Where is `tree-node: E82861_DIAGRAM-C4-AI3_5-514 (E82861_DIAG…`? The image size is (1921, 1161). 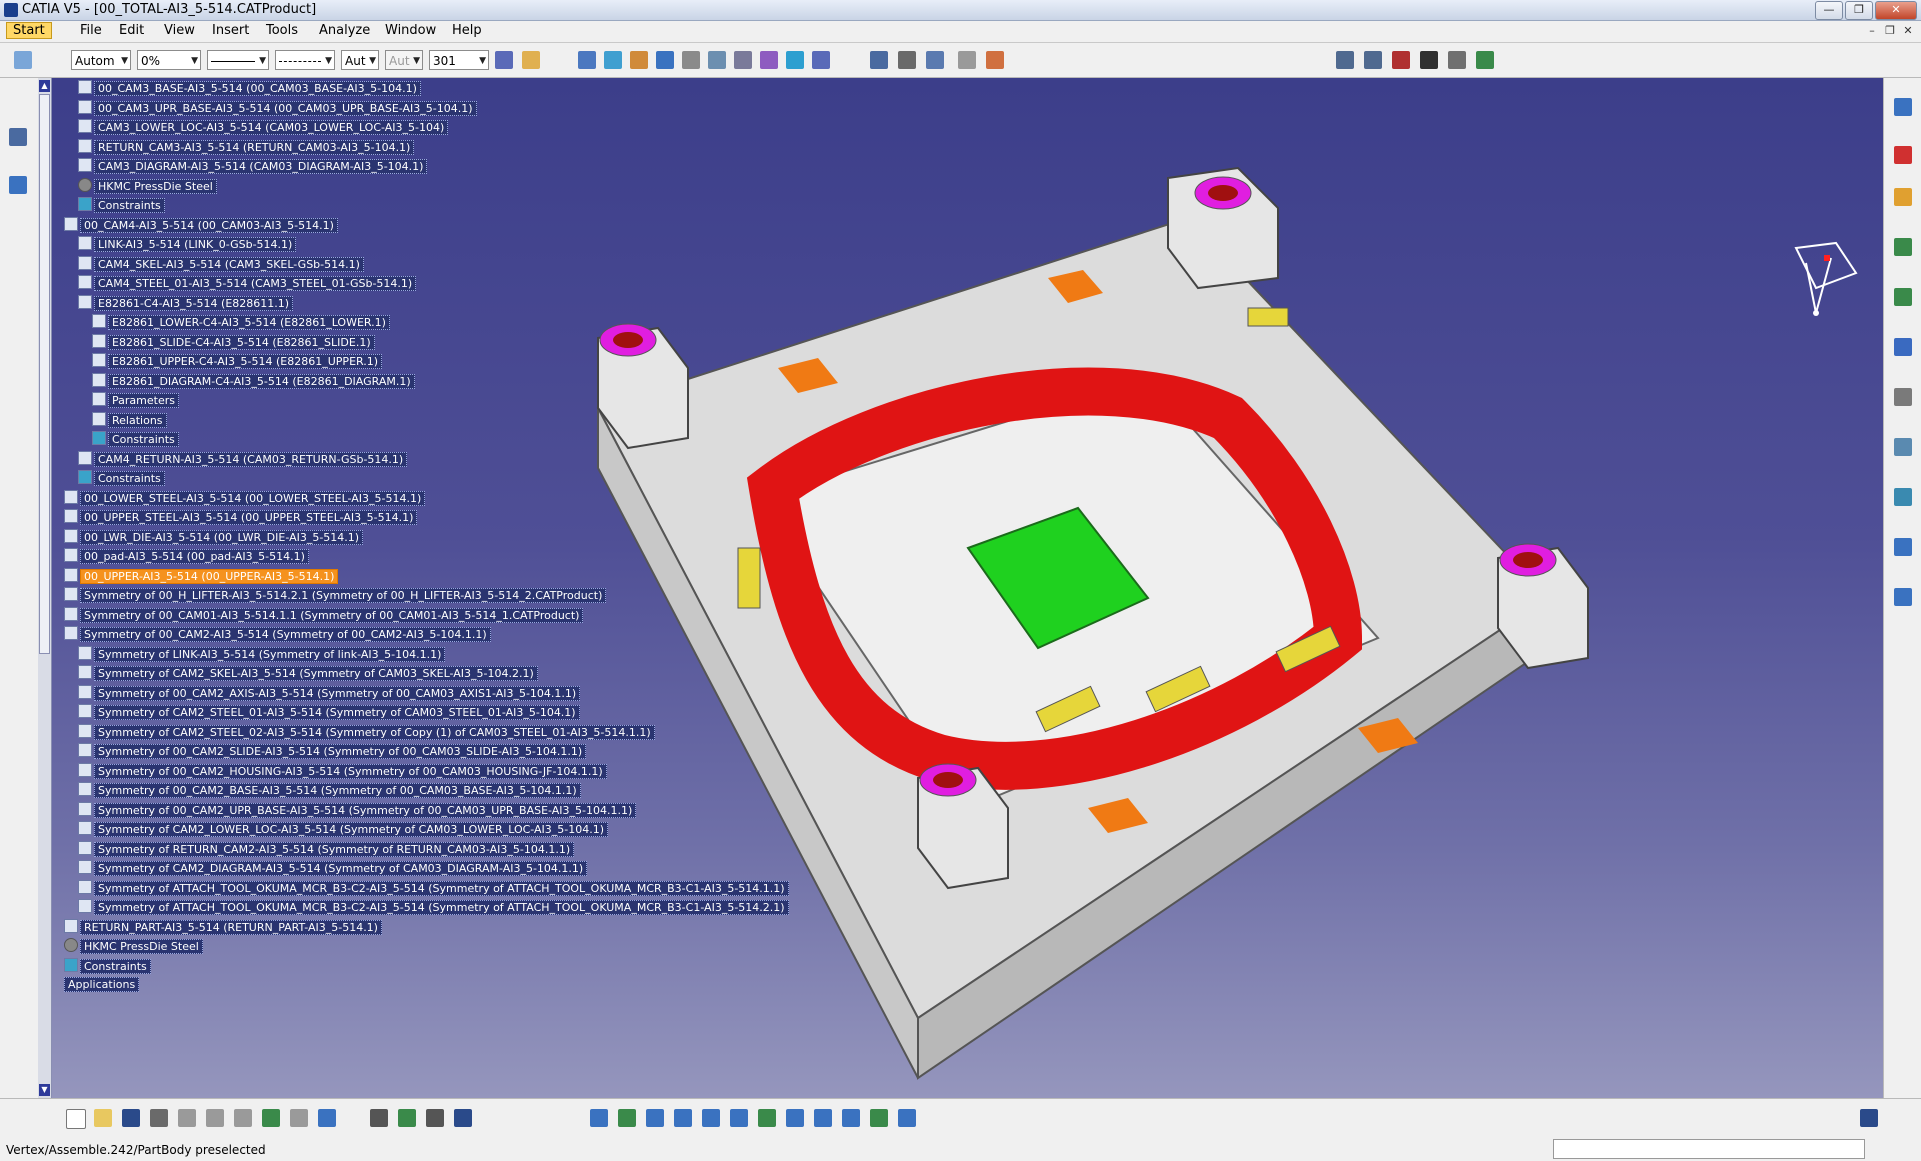 tree-node: E82861_DIAGRAM-C4-AI3_5-514 (E82861_DIAG… is located at coordinates (253, 381).